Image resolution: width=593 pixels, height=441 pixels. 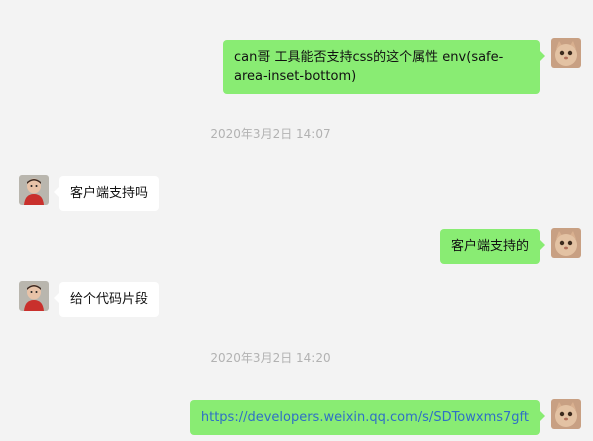 What do you see at coordinates (109, 193) in the screenshot?
I see `message-text: 客户端支持吗` at bounding box center [109, 193].